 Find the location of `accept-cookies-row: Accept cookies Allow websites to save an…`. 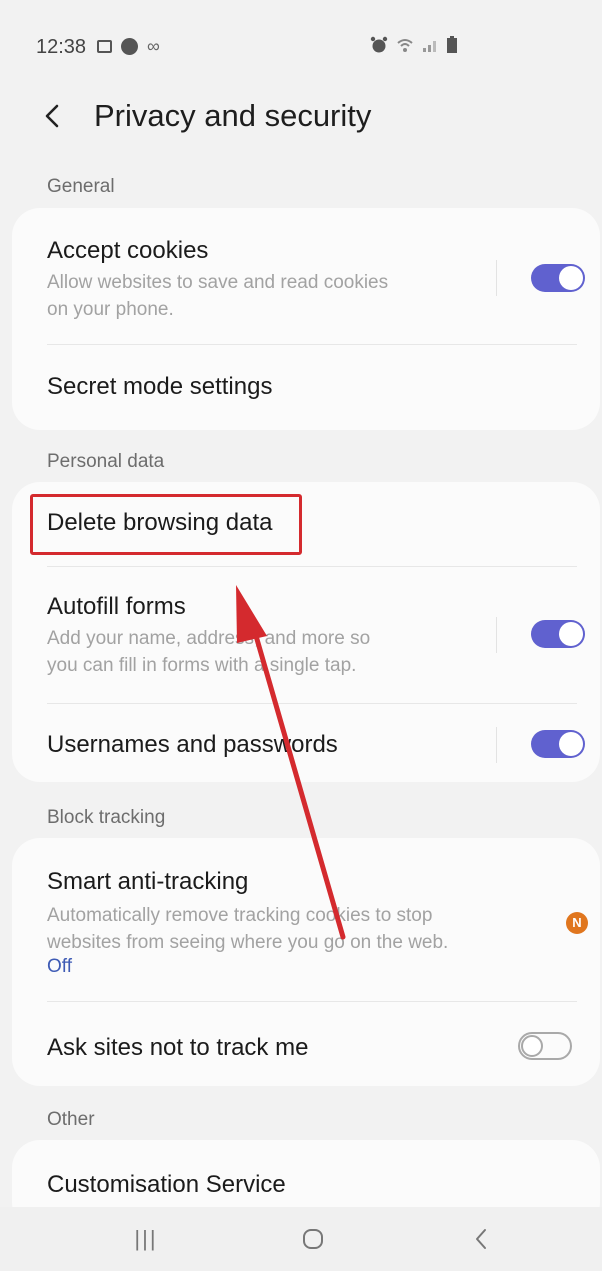

accept-cookies-row: Accept cookies Allow websites to save an… is located at coordinates (306, 276).